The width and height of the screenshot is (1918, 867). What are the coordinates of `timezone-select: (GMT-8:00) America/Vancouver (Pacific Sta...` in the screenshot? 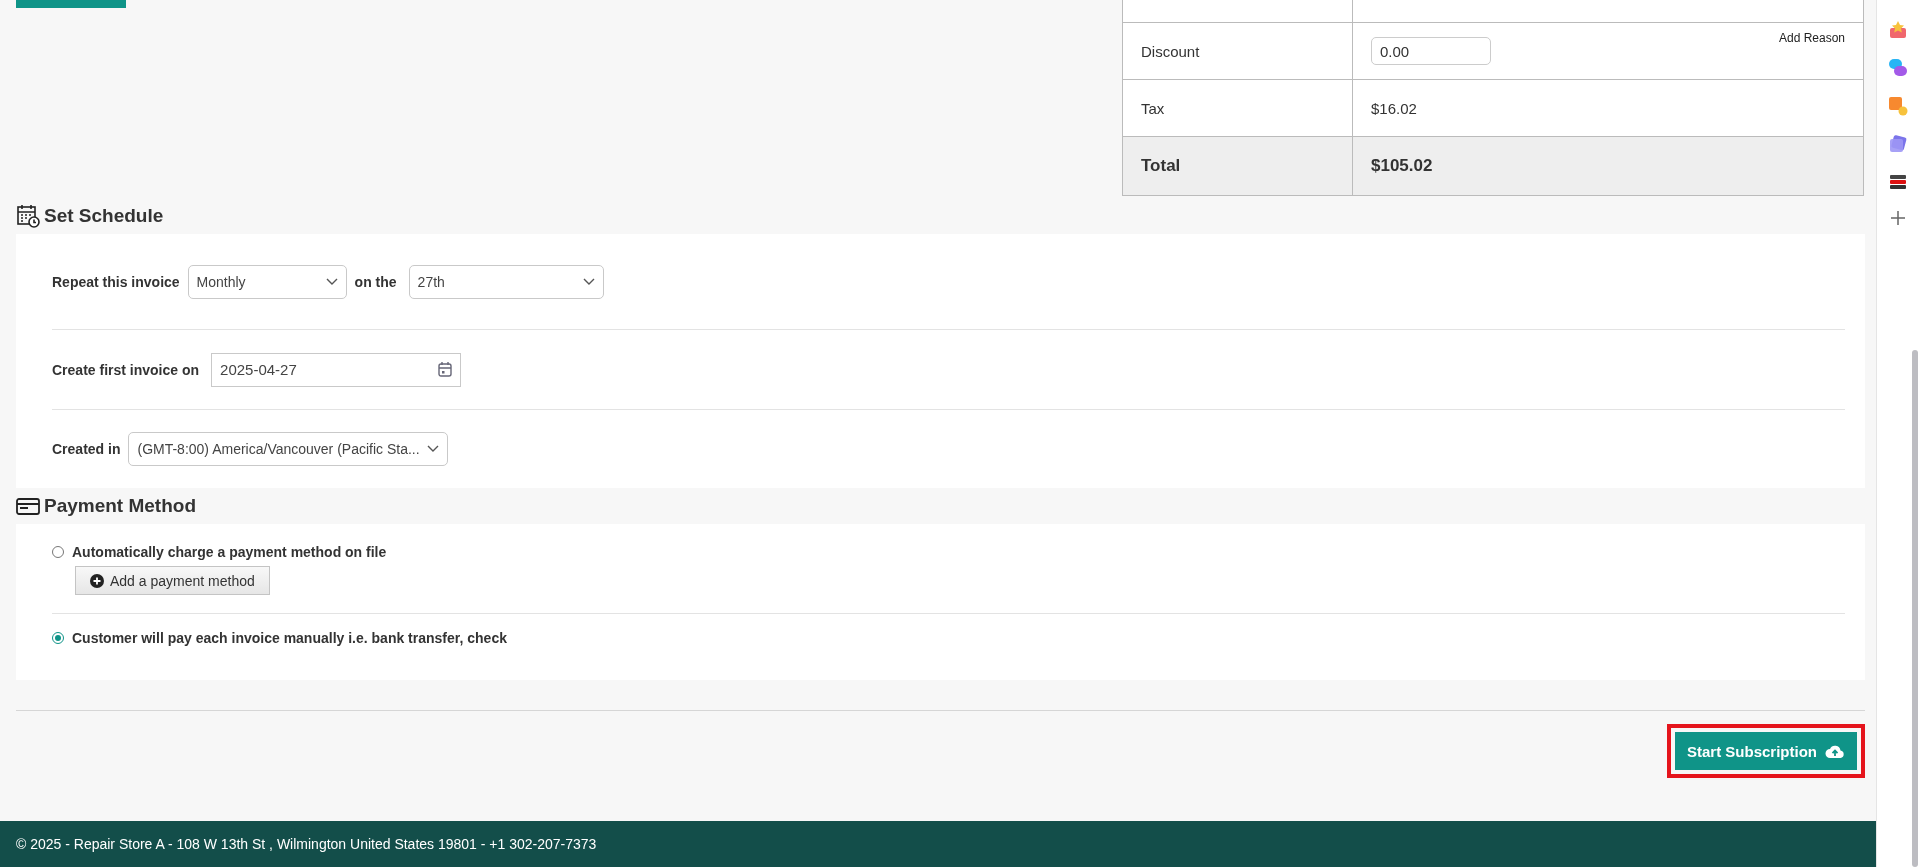 It's located at (288, 449).